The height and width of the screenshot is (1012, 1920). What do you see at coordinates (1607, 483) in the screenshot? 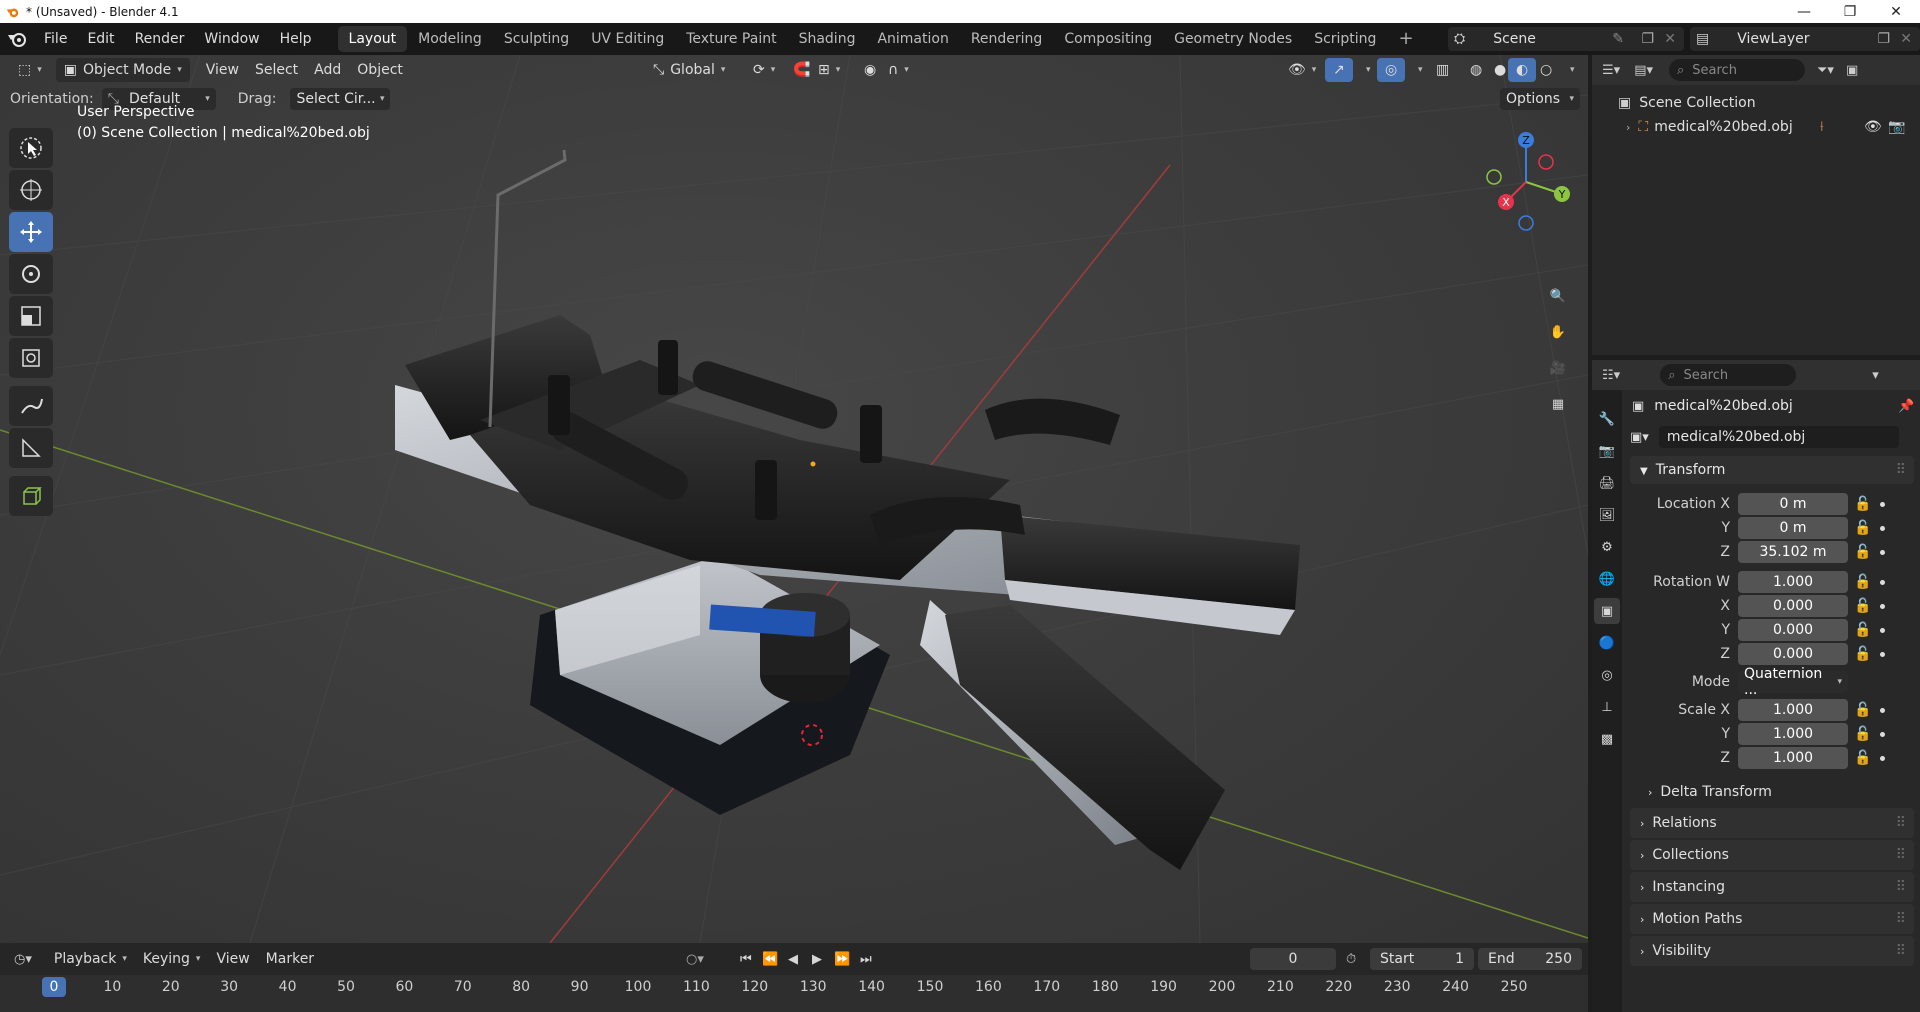
I see `output-tab-icon: 🖨` at bounding box center [1607, 483].